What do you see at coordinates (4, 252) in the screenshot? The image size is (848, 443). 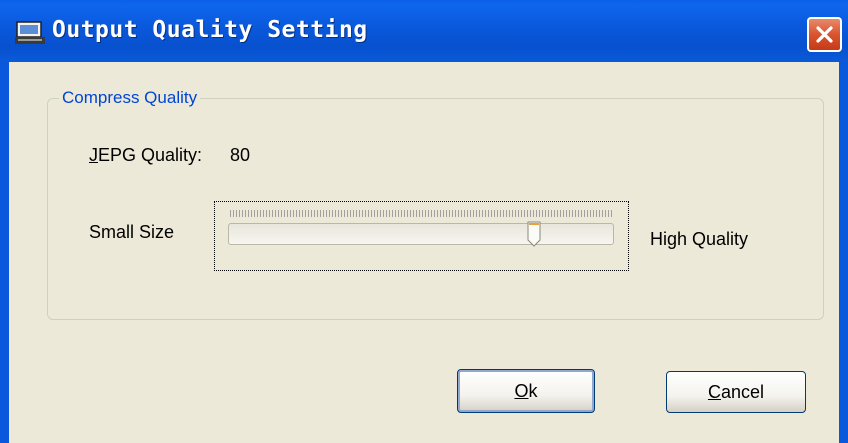 I see `window-frame-left` at bounding box center [4, 252].